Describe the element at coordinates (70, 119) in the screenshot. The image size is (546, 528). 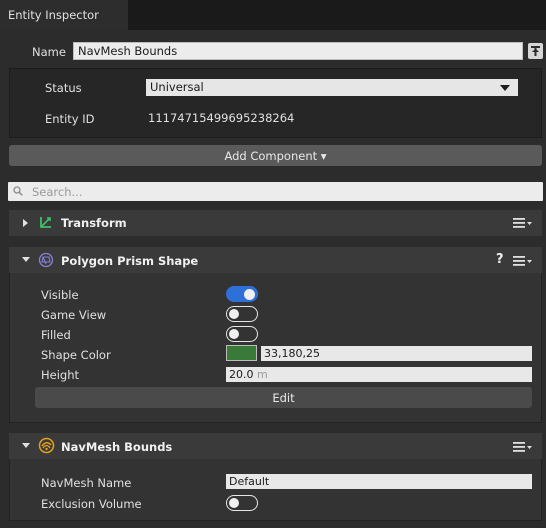
I see `entity-id-label: Entity ID` at that location.